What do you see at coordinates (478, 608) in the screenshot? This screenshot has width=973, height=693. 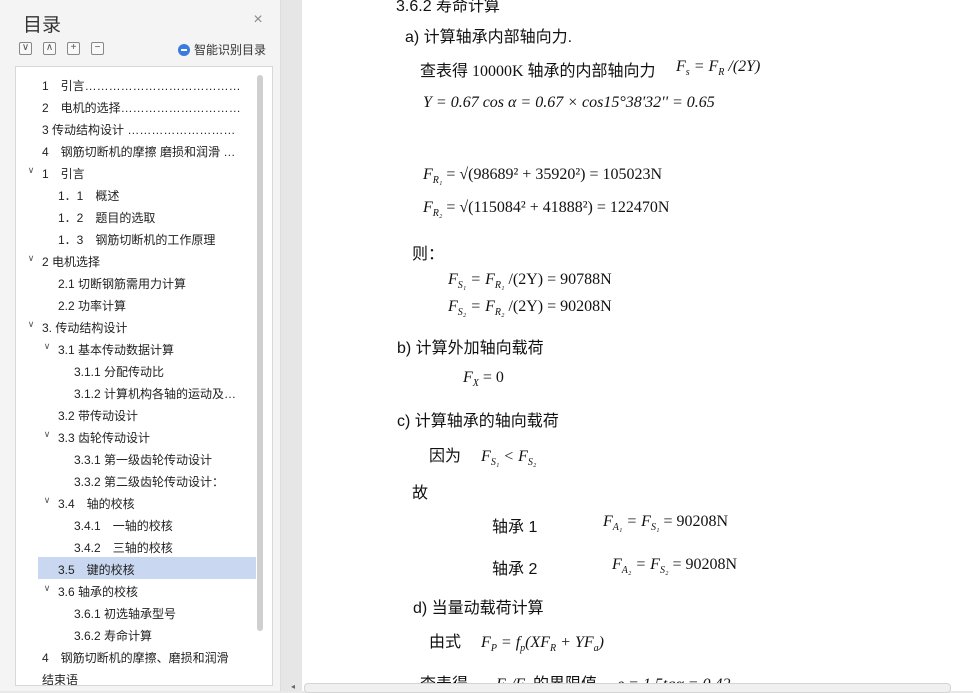 I see `step-d-heading: d) 当量动载荷计算` at bounding box center [478, 608].